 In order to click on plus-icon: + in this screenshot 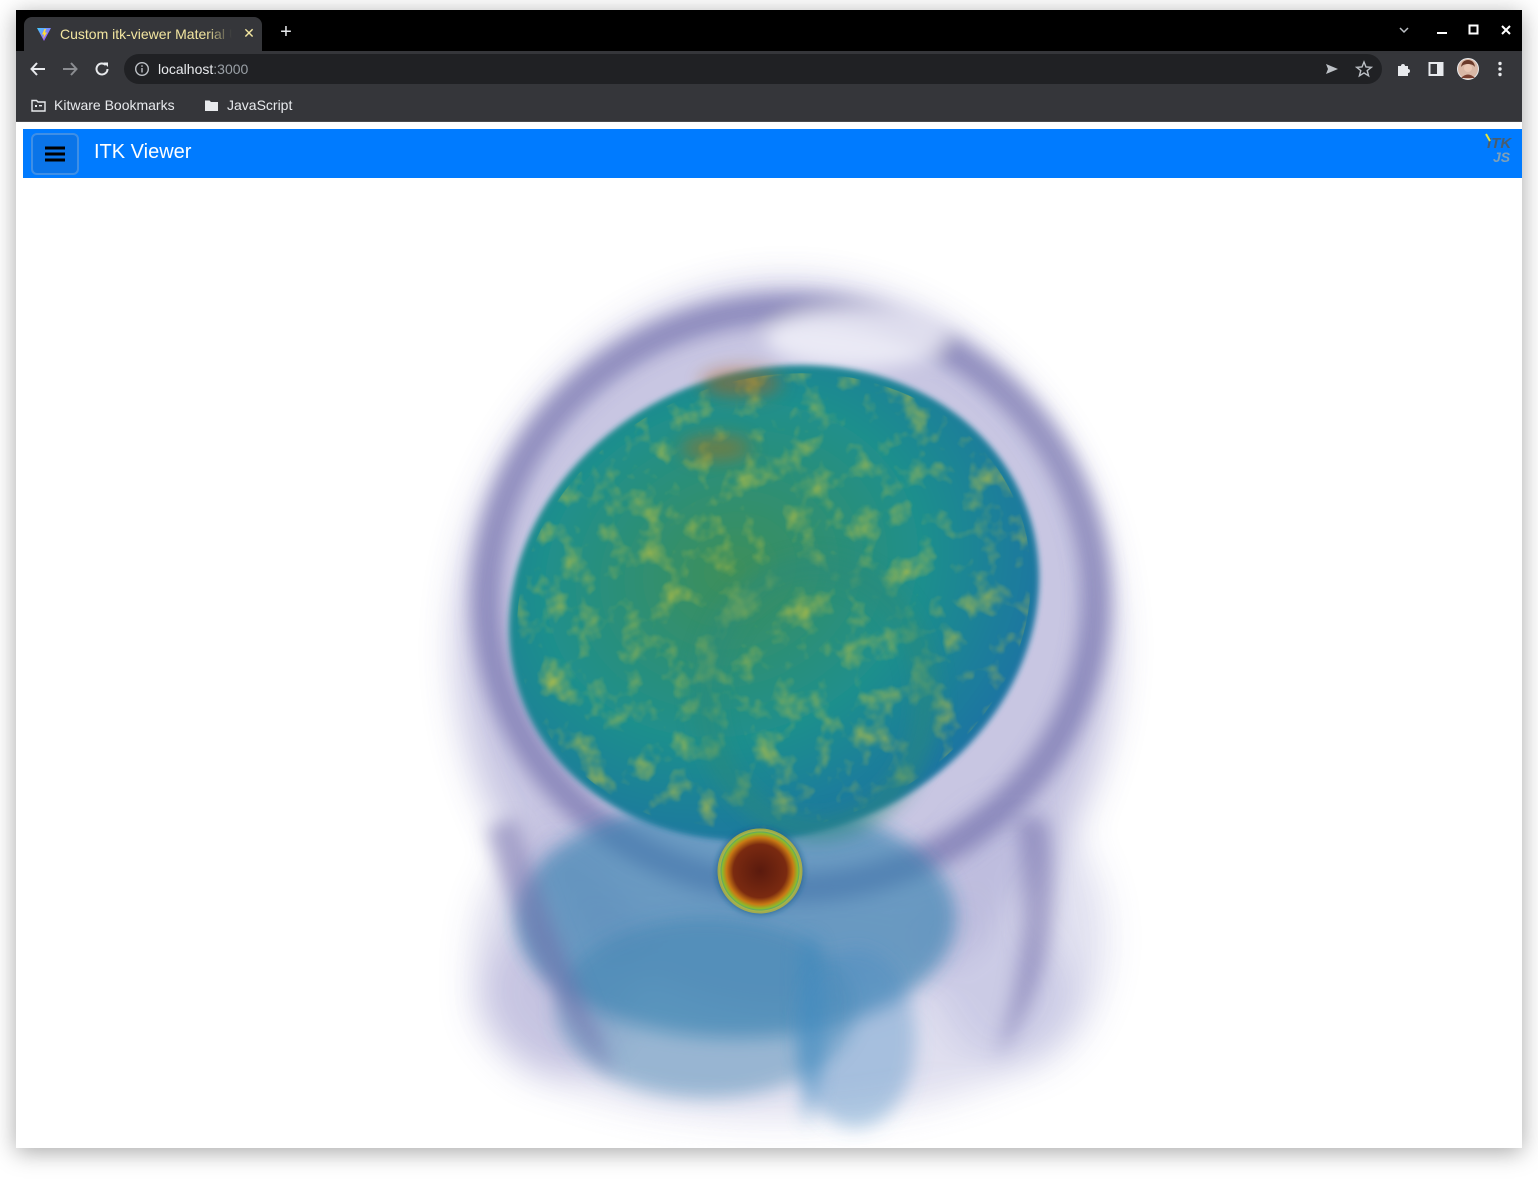, I will do `click(286, 32)`.